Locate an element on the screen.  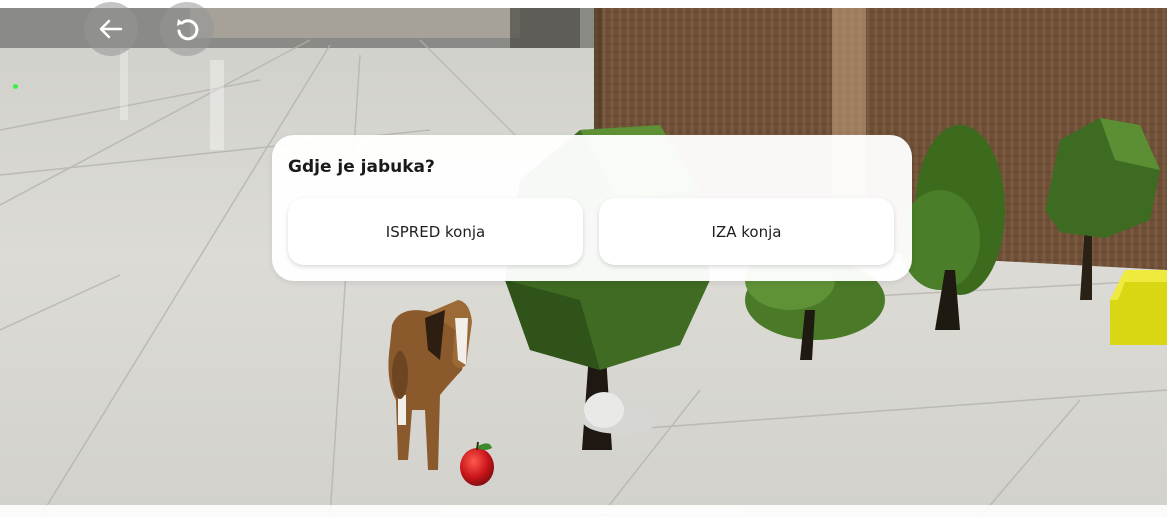
answer-button-behind: IZA konja is located at coordinates (746, 231).